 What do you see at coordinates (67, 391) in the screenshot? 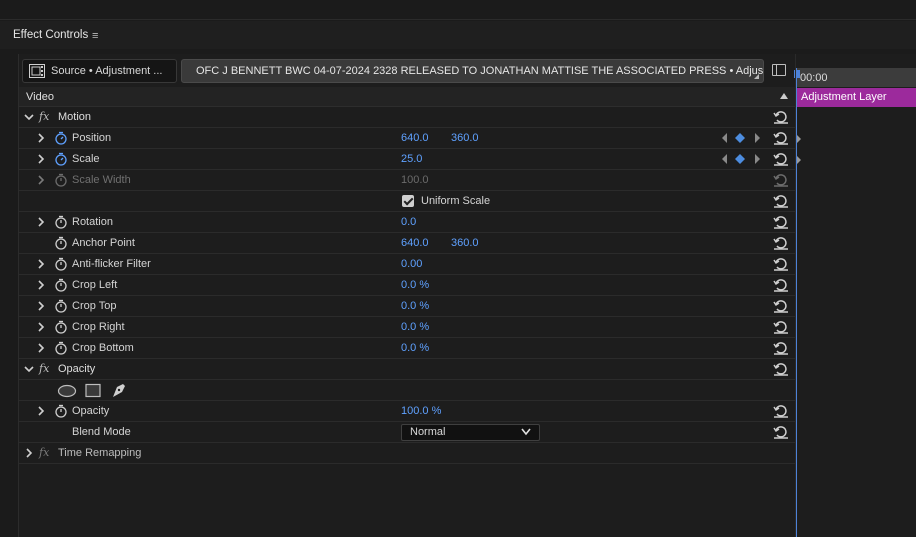
I see `ellipse-mask-icon` at bounding box center [67, 391].